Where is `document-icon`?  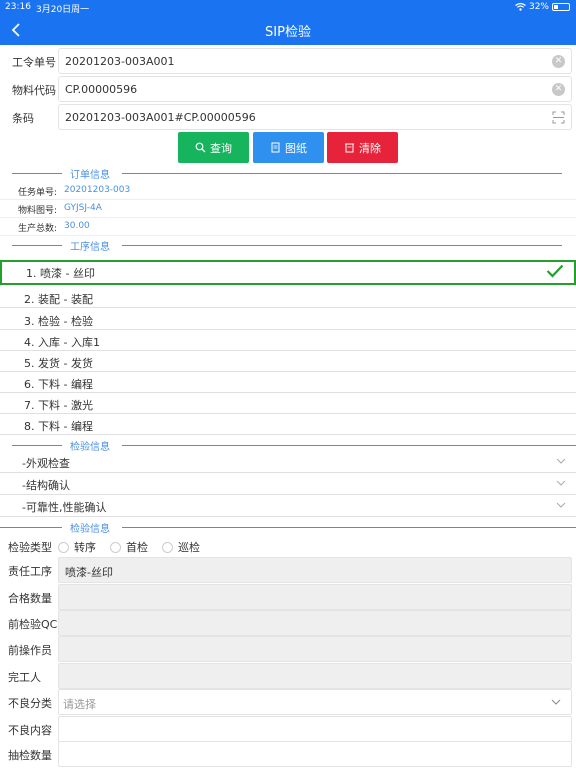
document-icon is located at coordinates (275, 147).